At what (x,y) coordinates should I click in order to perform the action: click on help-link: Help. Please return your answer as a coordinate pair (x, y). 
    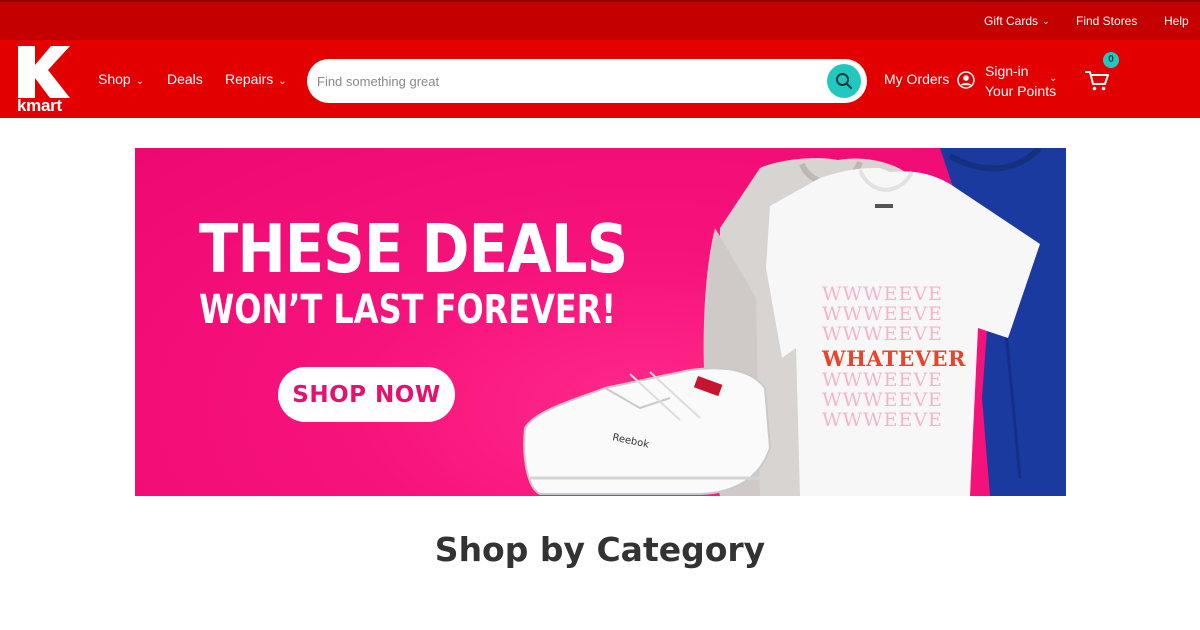
    Looking at the image, I should click on (1176, 21).